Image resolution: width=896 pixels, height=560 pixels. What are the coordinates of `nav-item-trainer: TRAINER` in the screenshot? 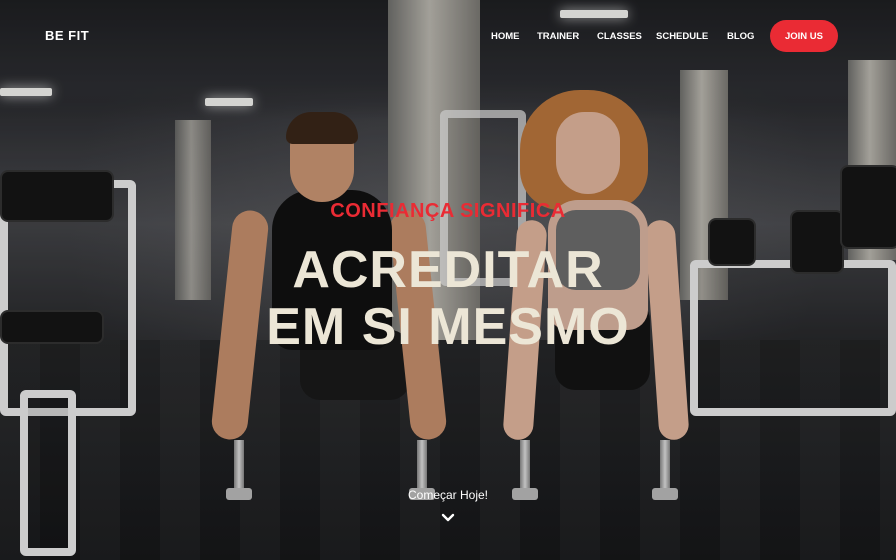 It's located at (558, 36).